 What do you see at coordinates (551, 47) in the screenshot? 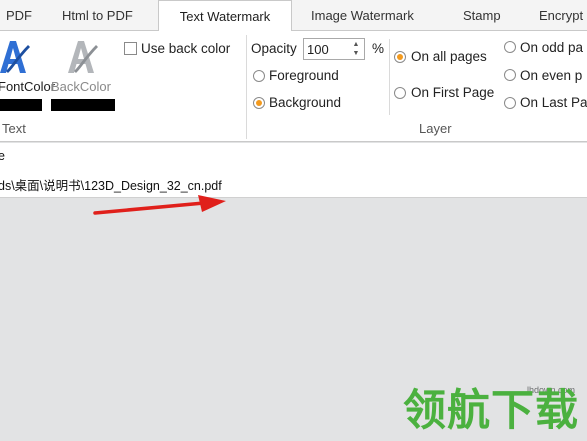
I see `on-odd-pages-label: On odd pa` at bounding box center [551, 47].